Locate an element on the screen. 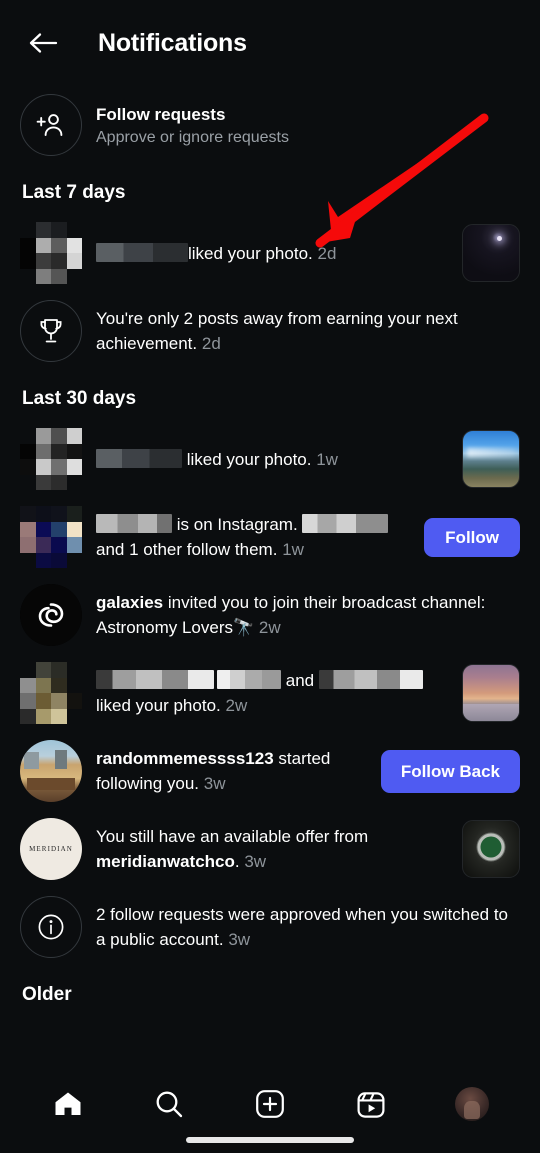 The image size is (540, 1153). minecraft-desert-photo is located at coordinates (51, 771).